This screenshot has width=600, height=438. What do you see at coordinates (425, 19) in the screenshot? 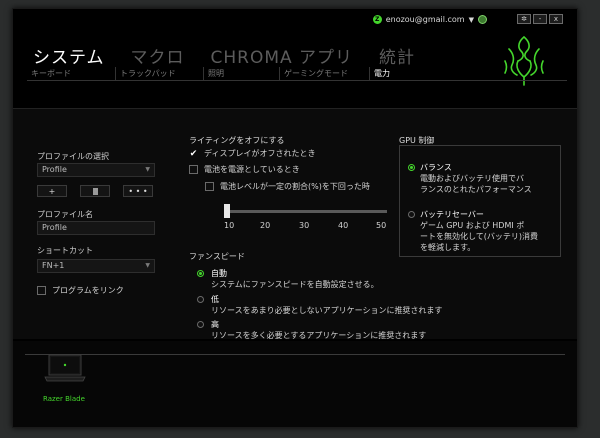
I see `account-email: enozou@gmail.com` at bounding box center [425, 19].